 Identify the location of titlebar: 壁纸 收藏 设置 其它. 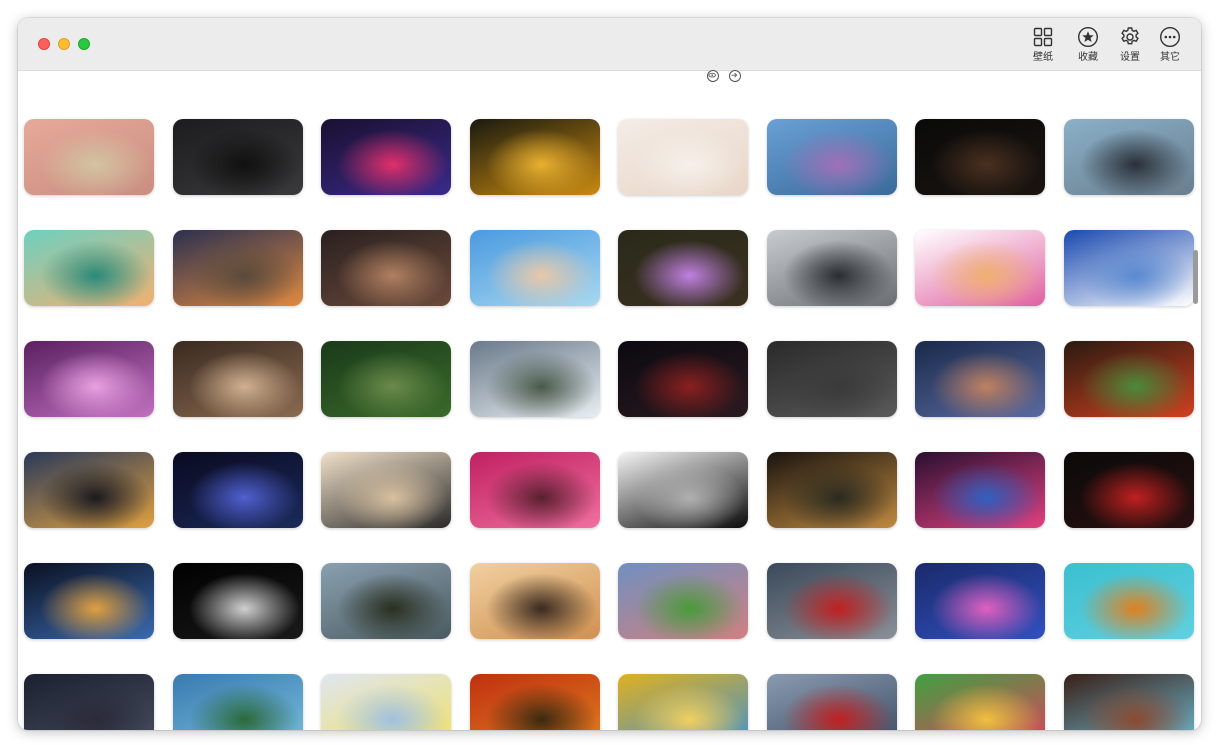
(609, 44).